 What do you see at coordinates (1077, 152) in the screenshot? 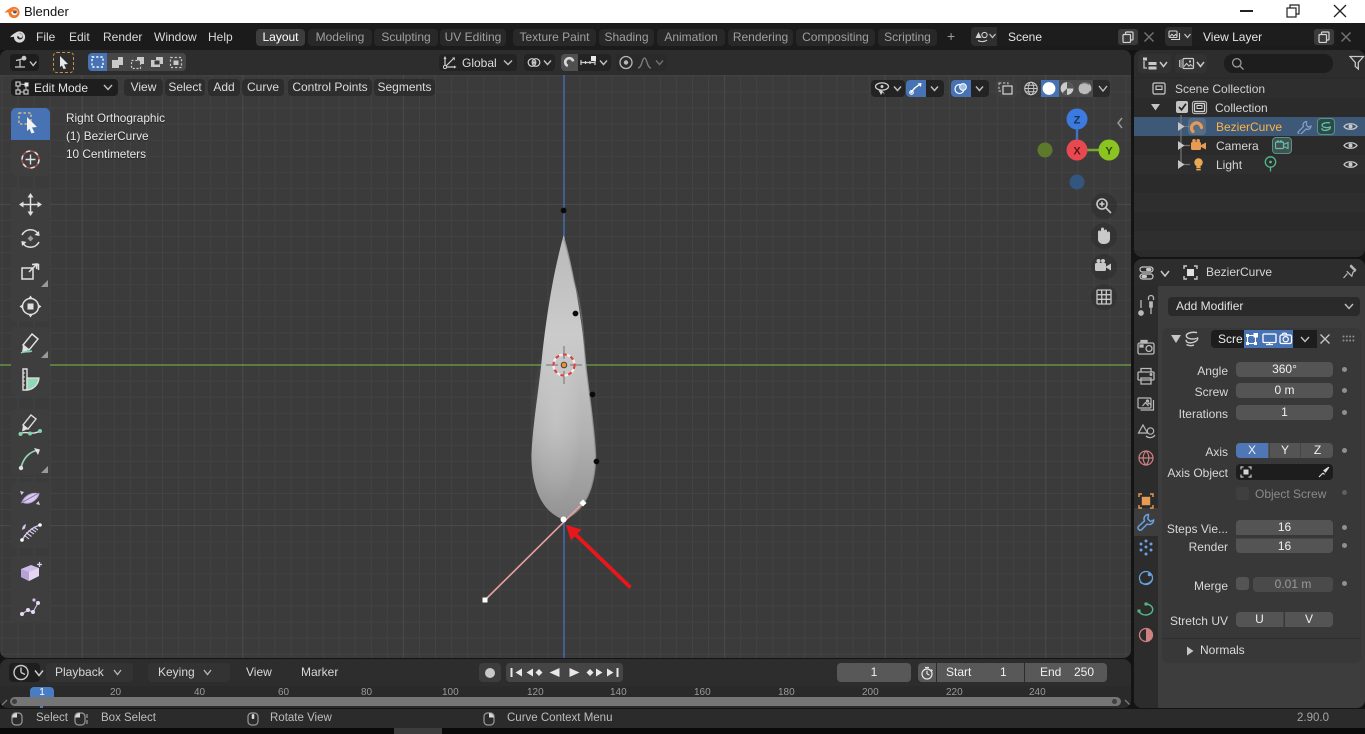
I see `svg-text: X` at bounding box center [1077, 152].